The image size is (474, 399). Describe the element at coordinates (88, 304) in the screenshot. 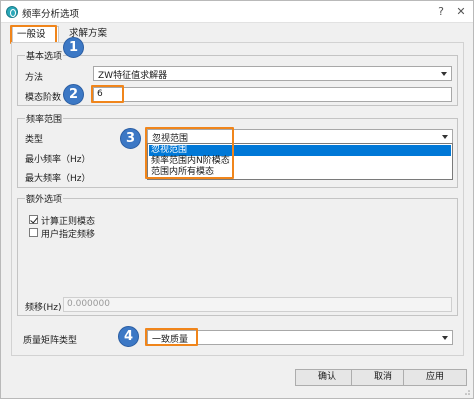

I see `frequency-shift-value: 0.000000` at that location.